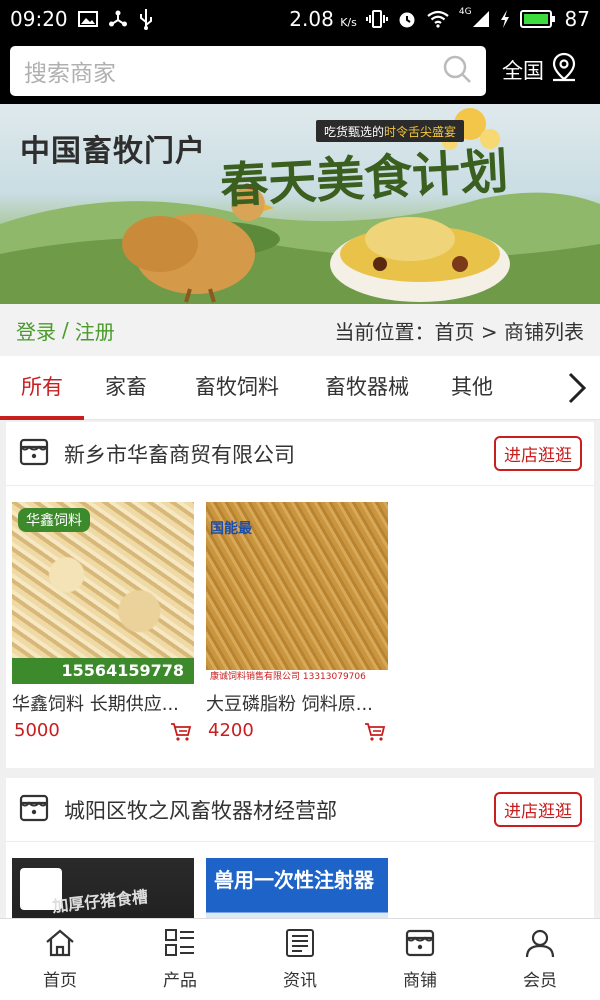 This screenshot has height=1000, width=600. Describe the element at coordinates (297, 677) in the screenshot. I see `image-footer-text: 康诚饲料销售有限公司 13313079706` at that location.